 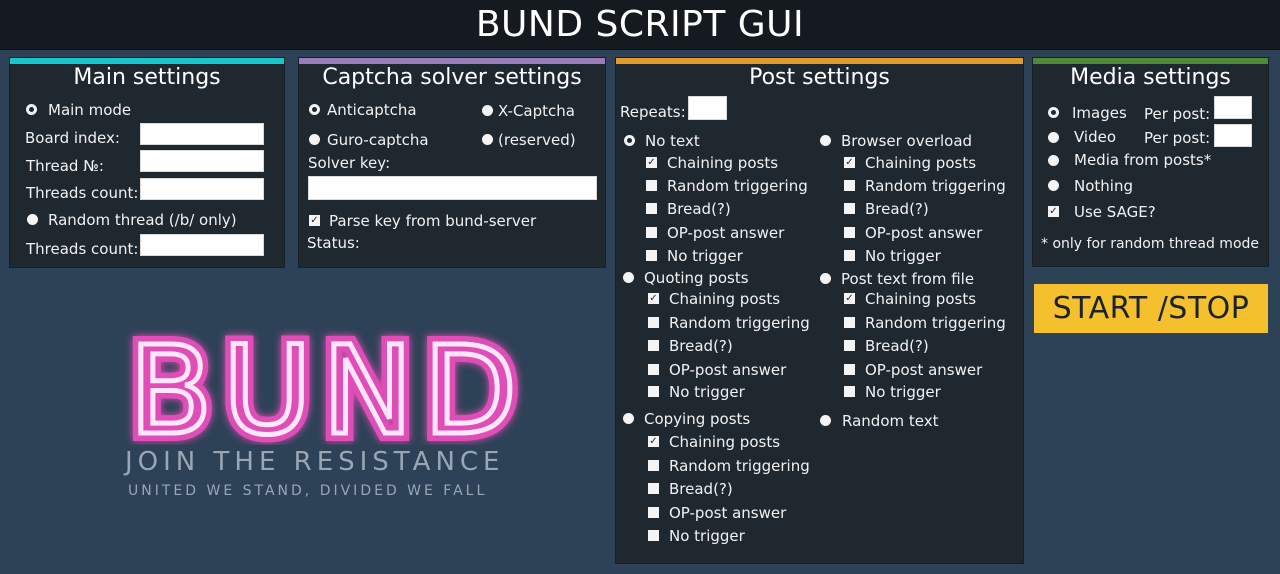 What do you see at coordinates (378, 140) in the screenshot?
I see `guro-captcha-label: Guro-captcha` at bounding box center [378, 140].